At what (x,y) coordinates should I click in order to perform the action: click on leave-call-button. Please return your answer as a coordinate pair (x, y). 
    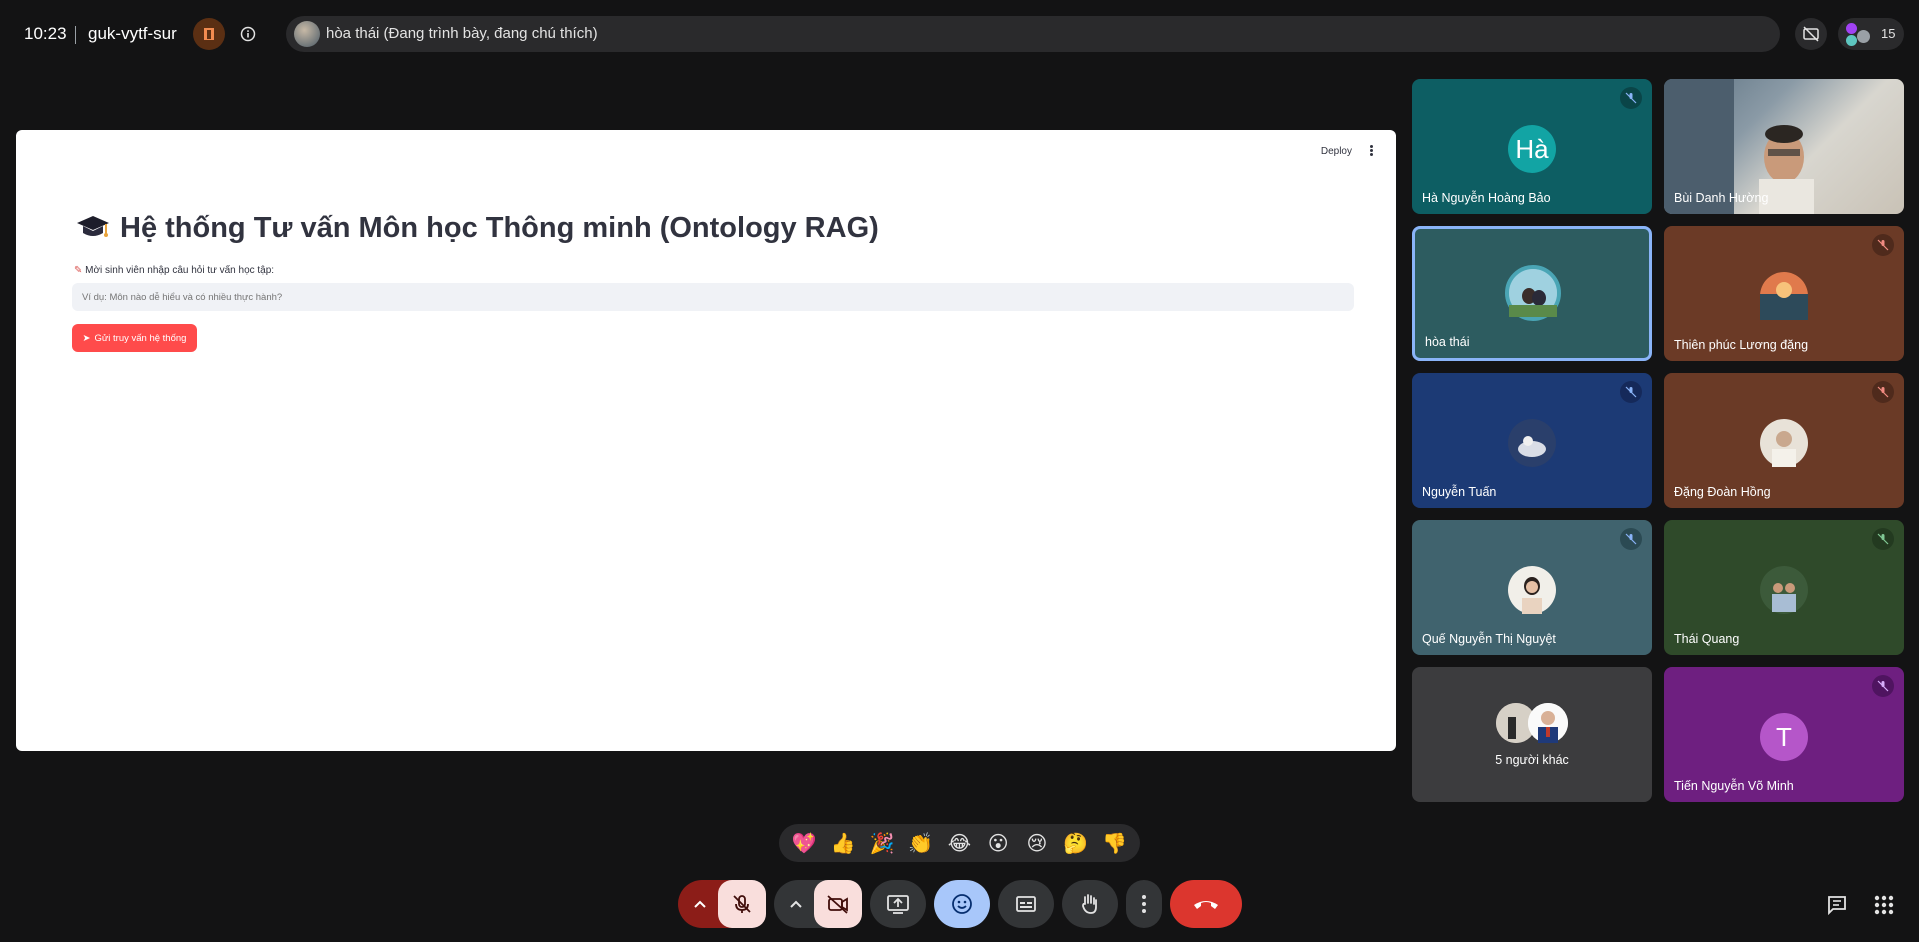
    Looking at the image, I should click on (1206, 904).